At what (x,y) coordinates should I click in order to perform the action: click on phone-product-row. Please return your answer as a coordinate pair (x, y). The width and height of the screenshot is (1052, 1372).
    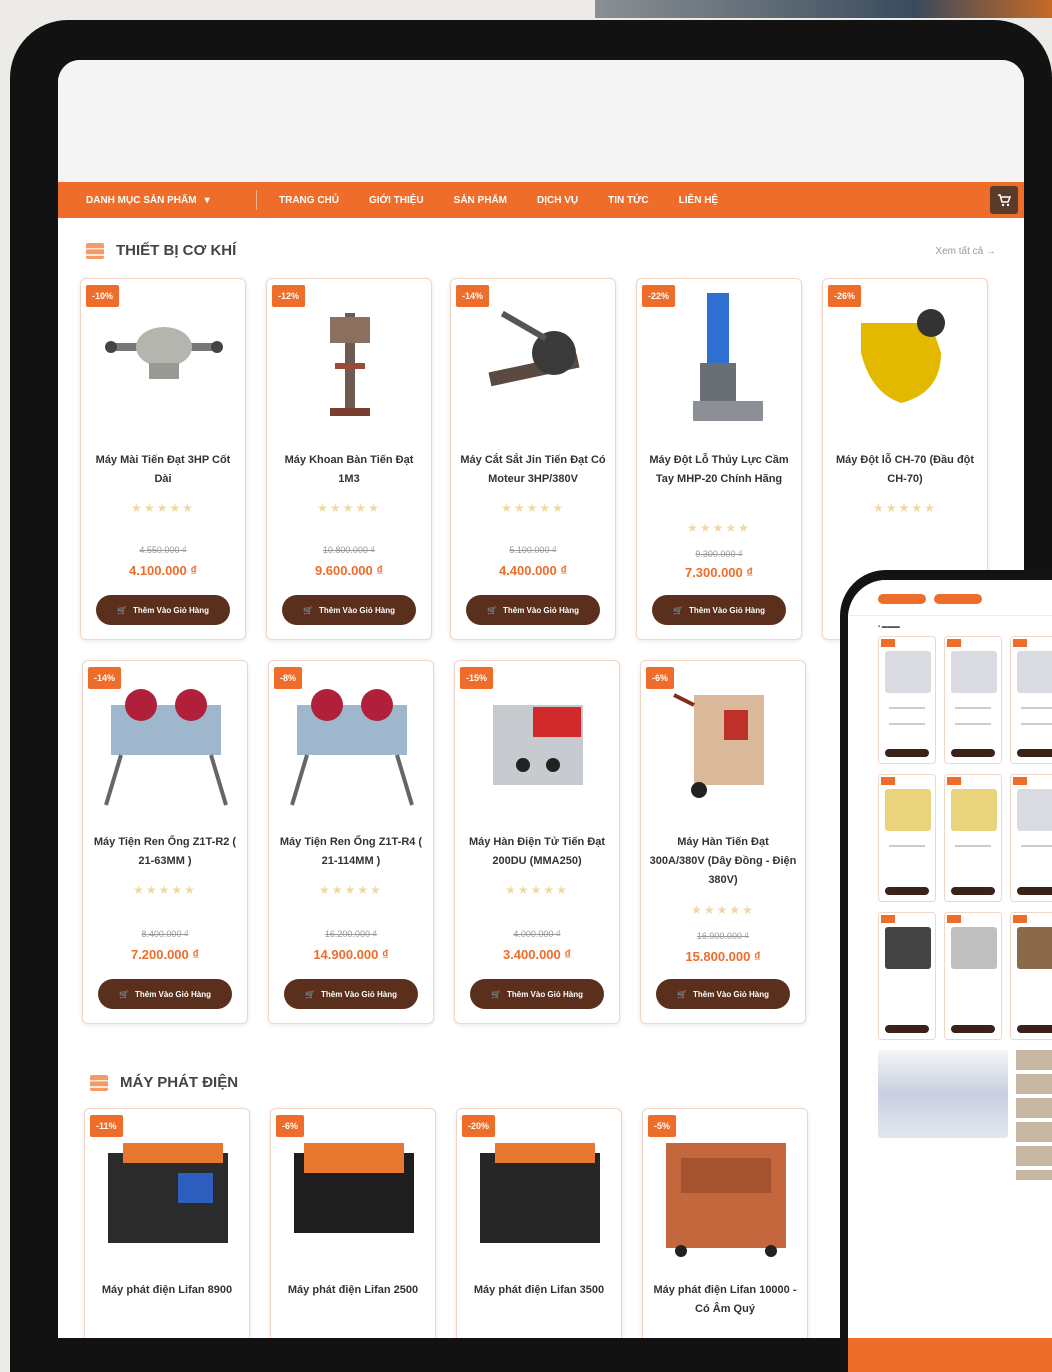
    Looking at the image, I should click on (950, 700).